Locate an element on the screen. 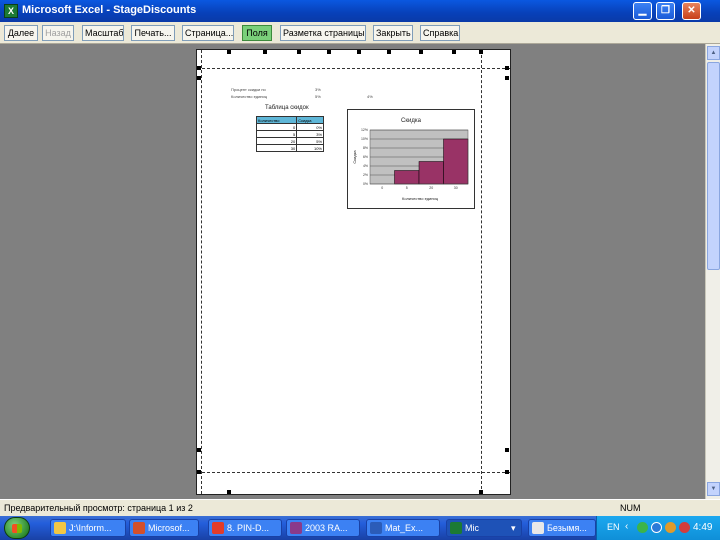 This screenshot has height=540, width=720. top-margin-line is located at coordinates (353, 68).